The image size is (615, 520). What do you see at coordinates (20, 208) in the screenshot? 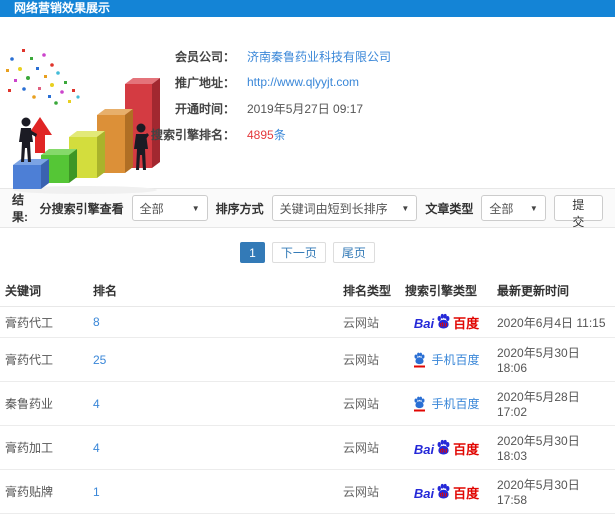
I see `results-label: 结果:` at bounding box center [20, 208].